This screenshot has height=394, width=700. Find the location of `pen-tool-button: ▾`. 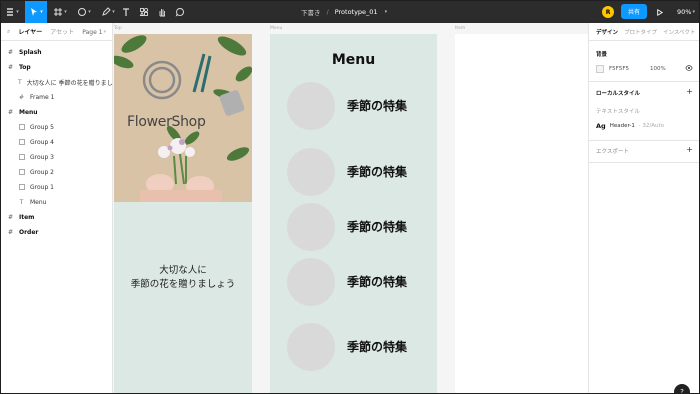

pen-tool-button: ▾ is located at coordinates (108, 12).